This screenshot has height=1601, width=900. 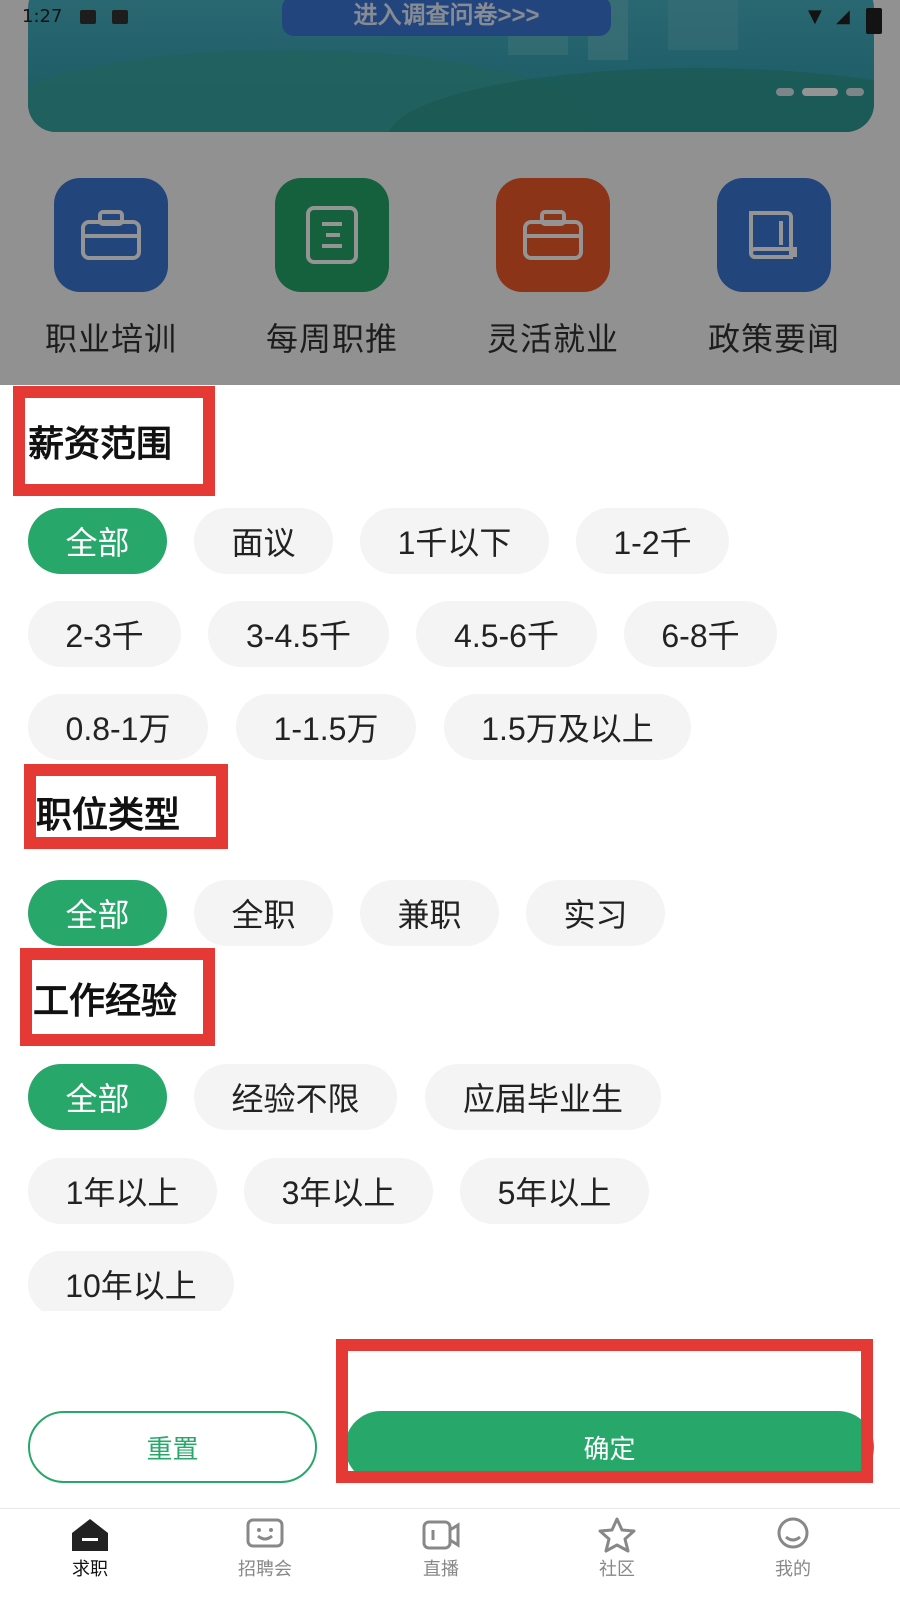 What do you see at coordinates (90, 1535) in the screenshot?
I see `home-icon` at bounding box center [90, 1535].